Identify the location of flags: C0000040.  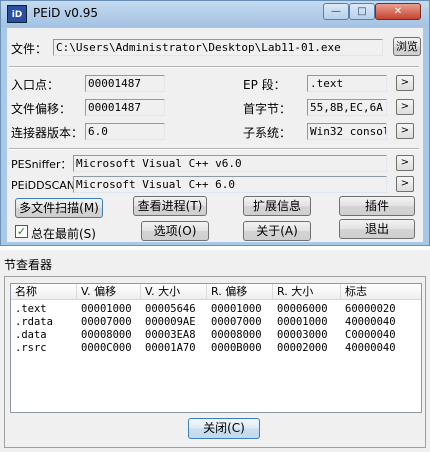
(370, 335).